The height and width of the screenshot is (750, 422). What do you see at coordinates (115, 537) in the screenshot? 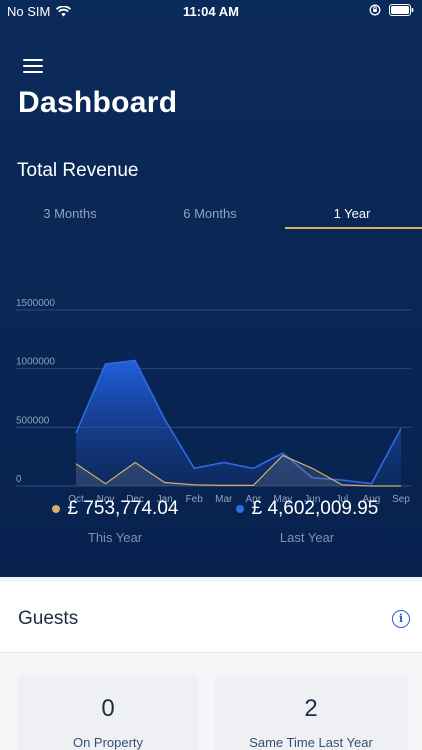
I see `this-year-caption: This Year` at bounding box center [115, 537].